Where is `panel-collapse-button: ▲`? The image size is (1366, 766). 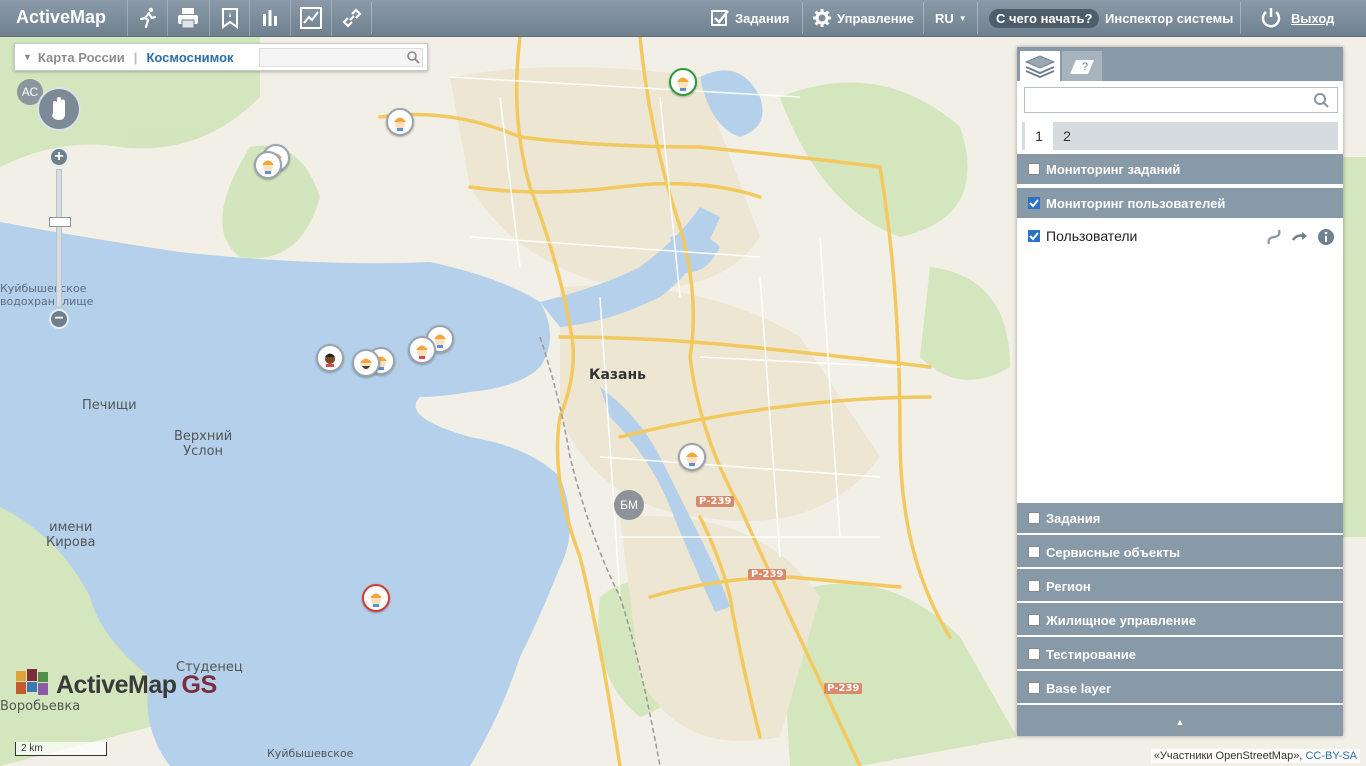
panel-collapse-button: ▲ is located at coordinates (1180, 721).